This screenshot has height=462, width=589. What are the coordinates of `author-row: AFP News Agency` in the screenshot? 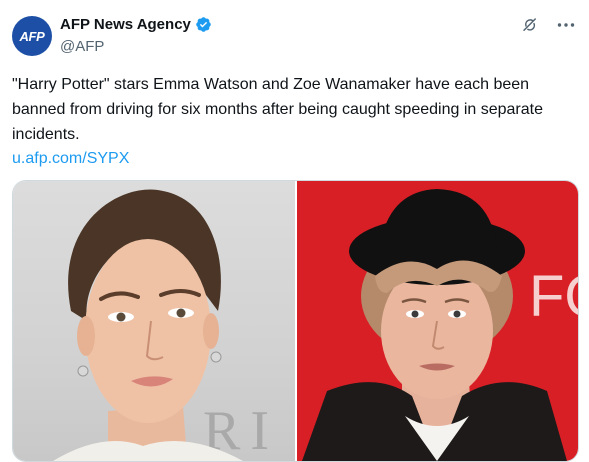 It's located at (136, 24).